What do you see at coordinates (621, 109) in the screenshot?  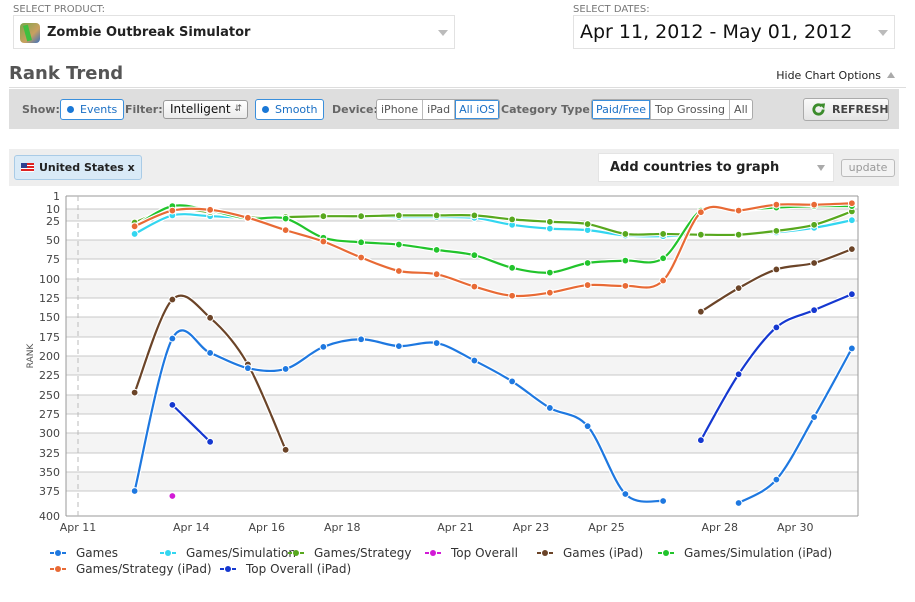 I see `category-option-paid-free: Paid/Free` at bounding box center [621, 109].